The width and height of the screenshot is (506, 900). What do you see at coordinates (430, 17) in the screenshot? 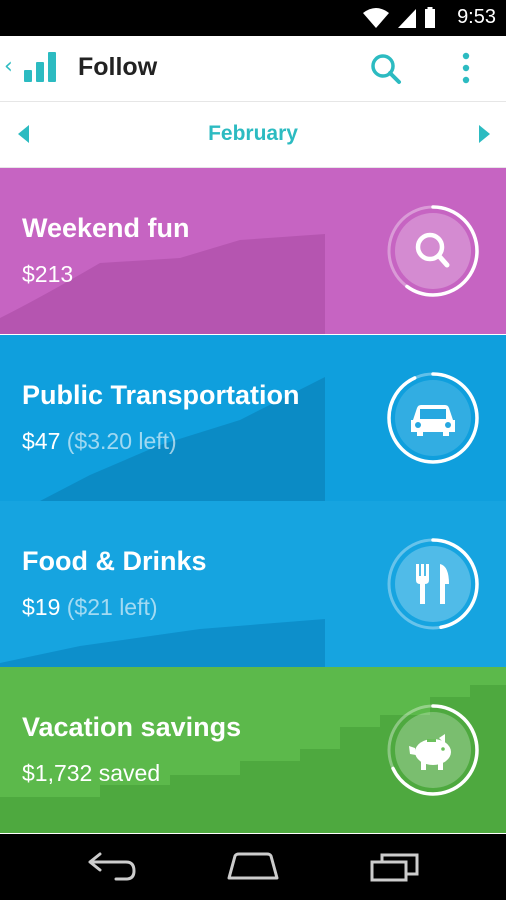
I see `battery-icon` at bounding box center [430, 17].